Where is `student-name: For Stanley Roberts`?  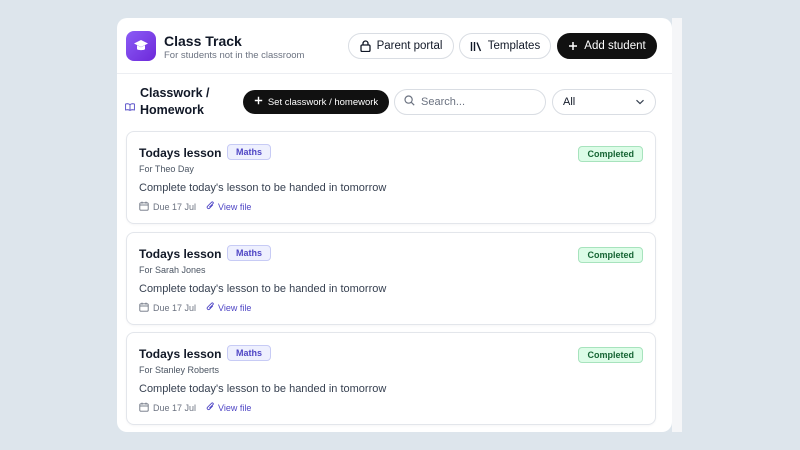
student-name: For Stanley Roberts is located at coordinates (179, 370).